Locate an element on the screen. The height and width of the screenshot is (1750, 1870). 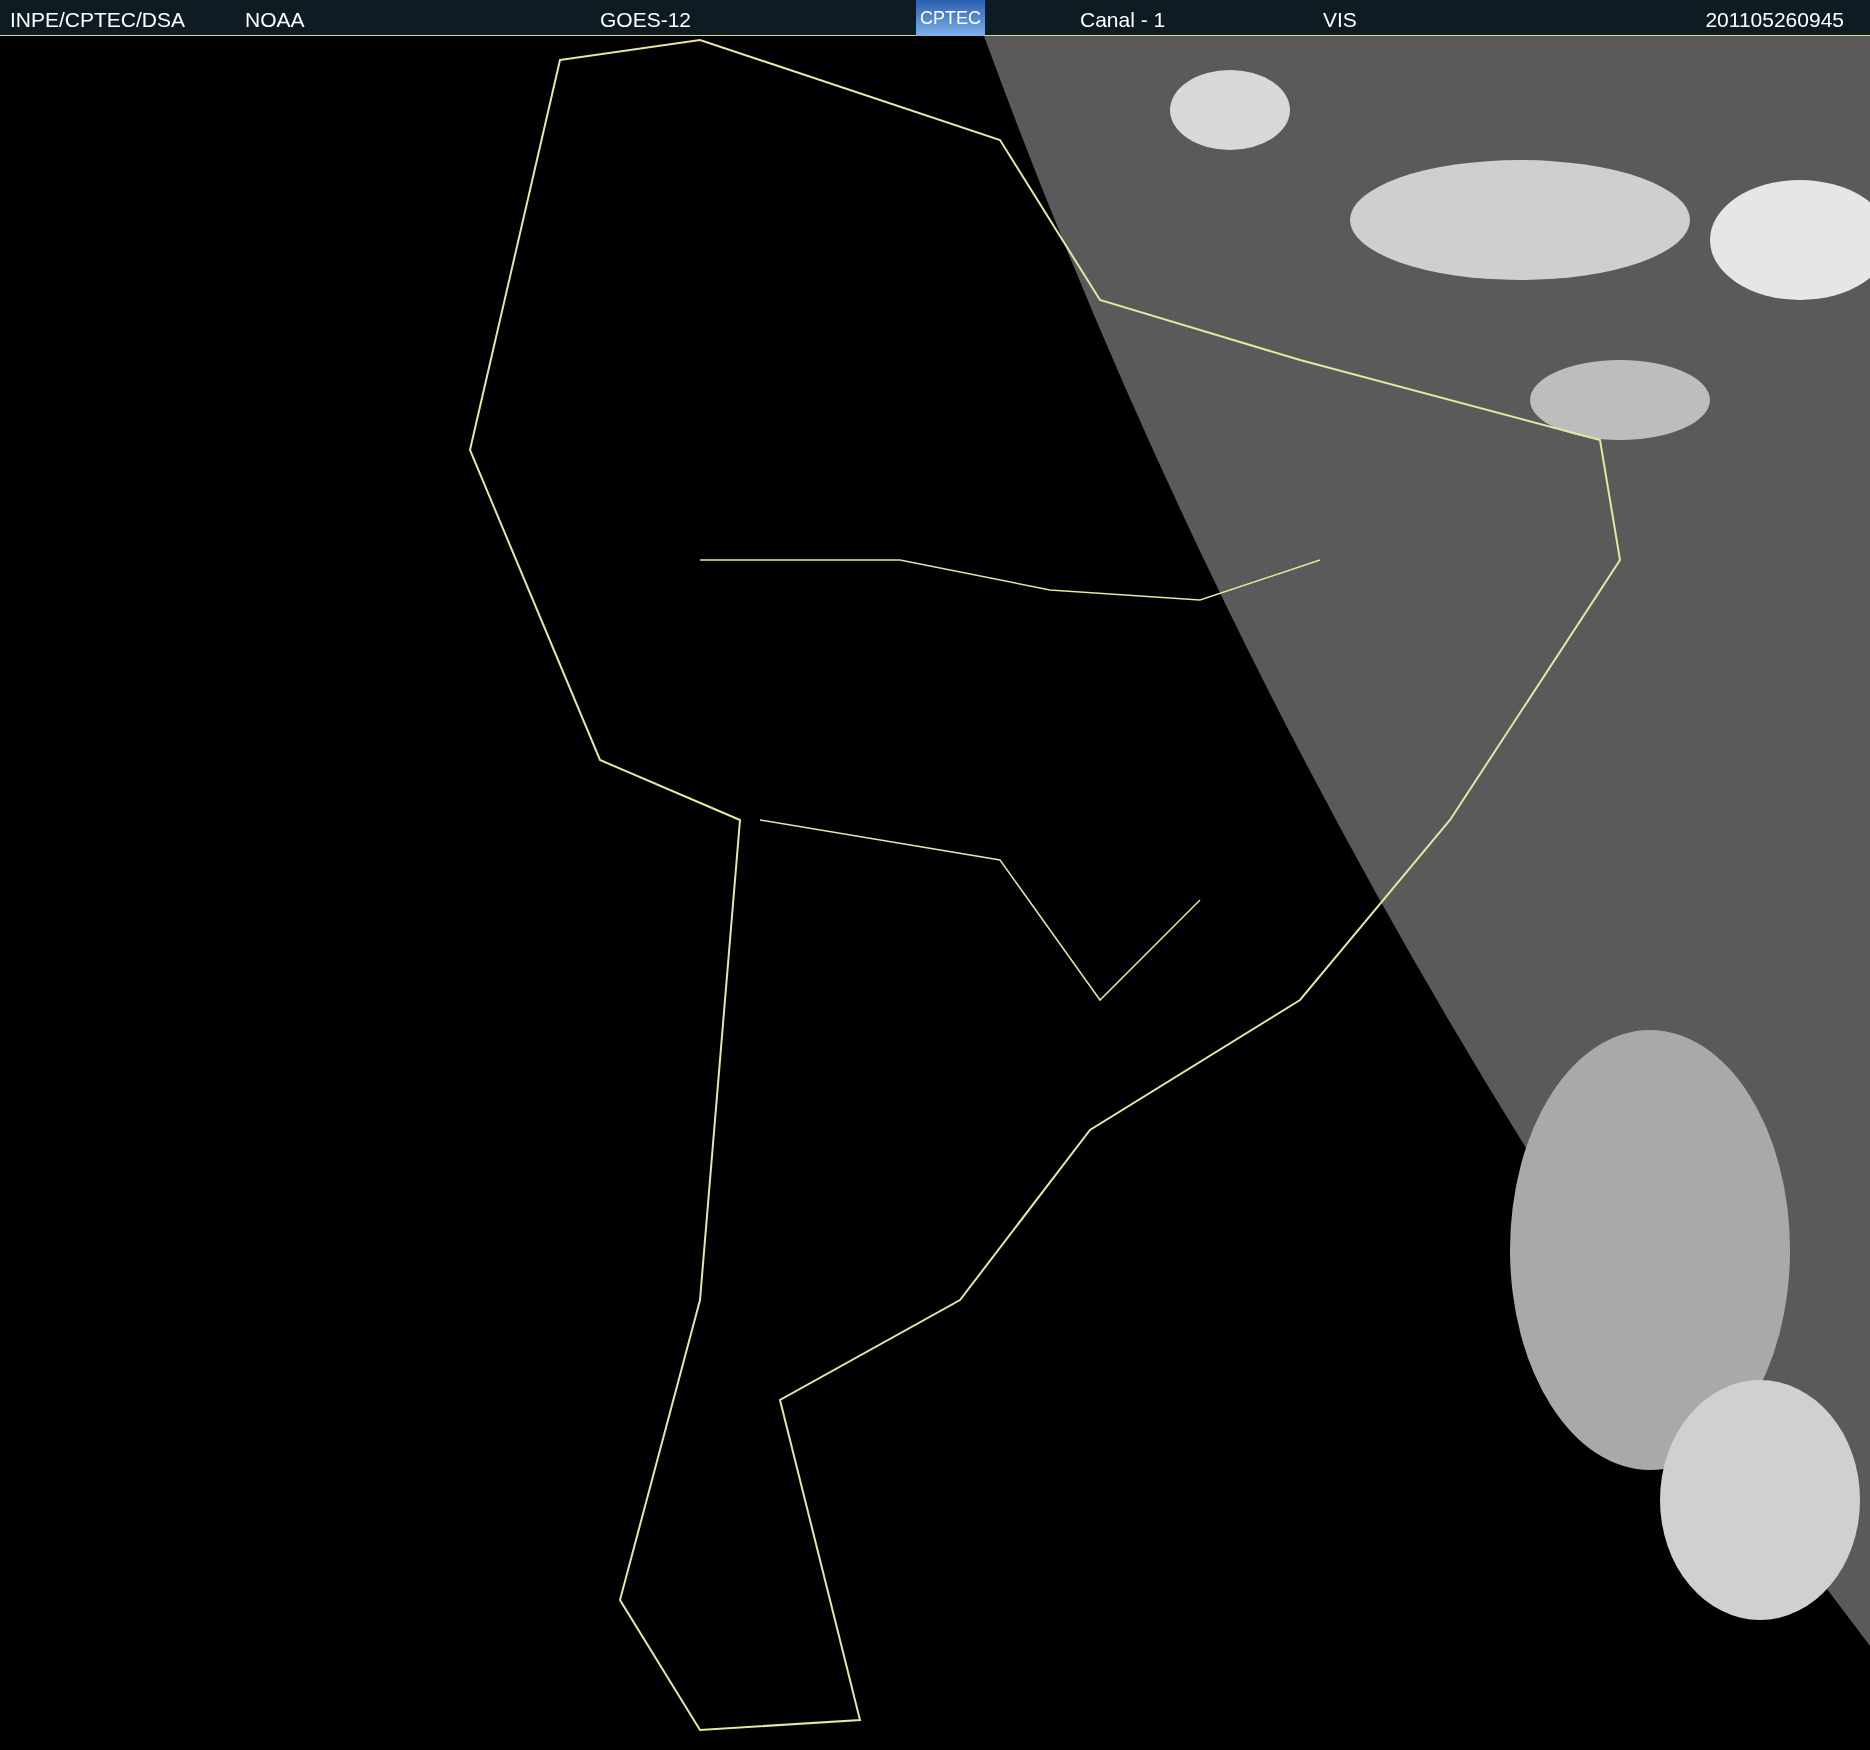
header-label: VIS is located at coordinates (1340, 20).